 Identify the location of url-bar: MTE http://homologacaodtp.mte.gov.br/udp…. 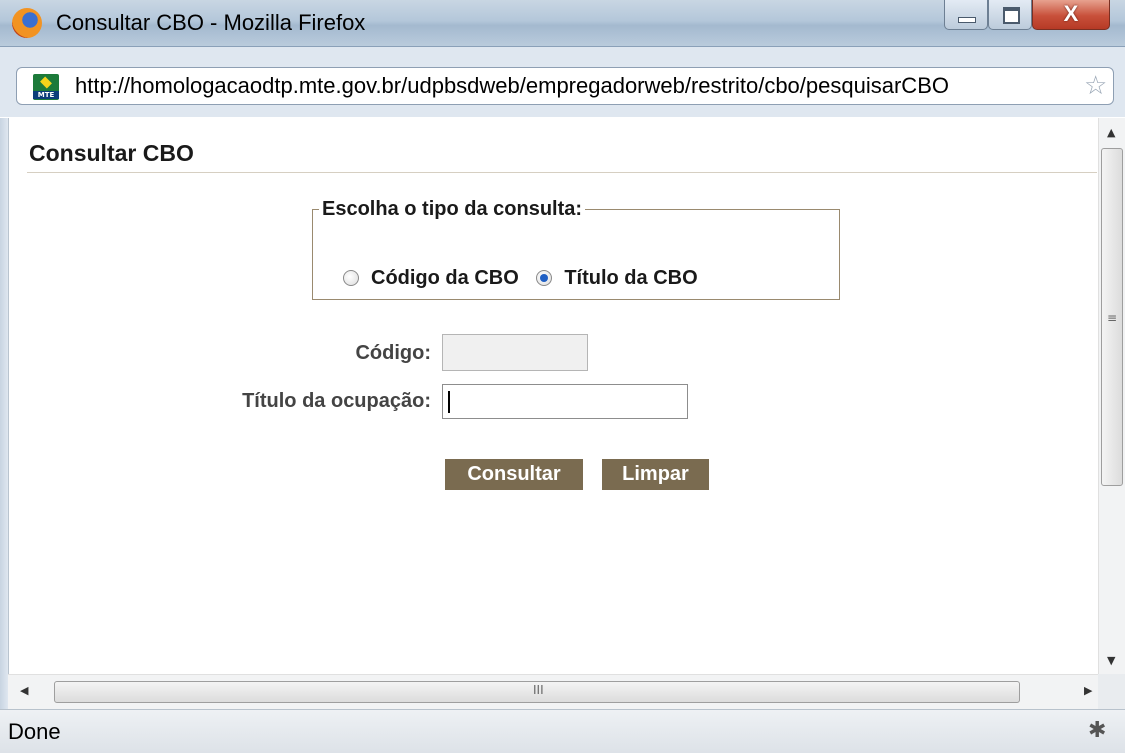
(565, 86).